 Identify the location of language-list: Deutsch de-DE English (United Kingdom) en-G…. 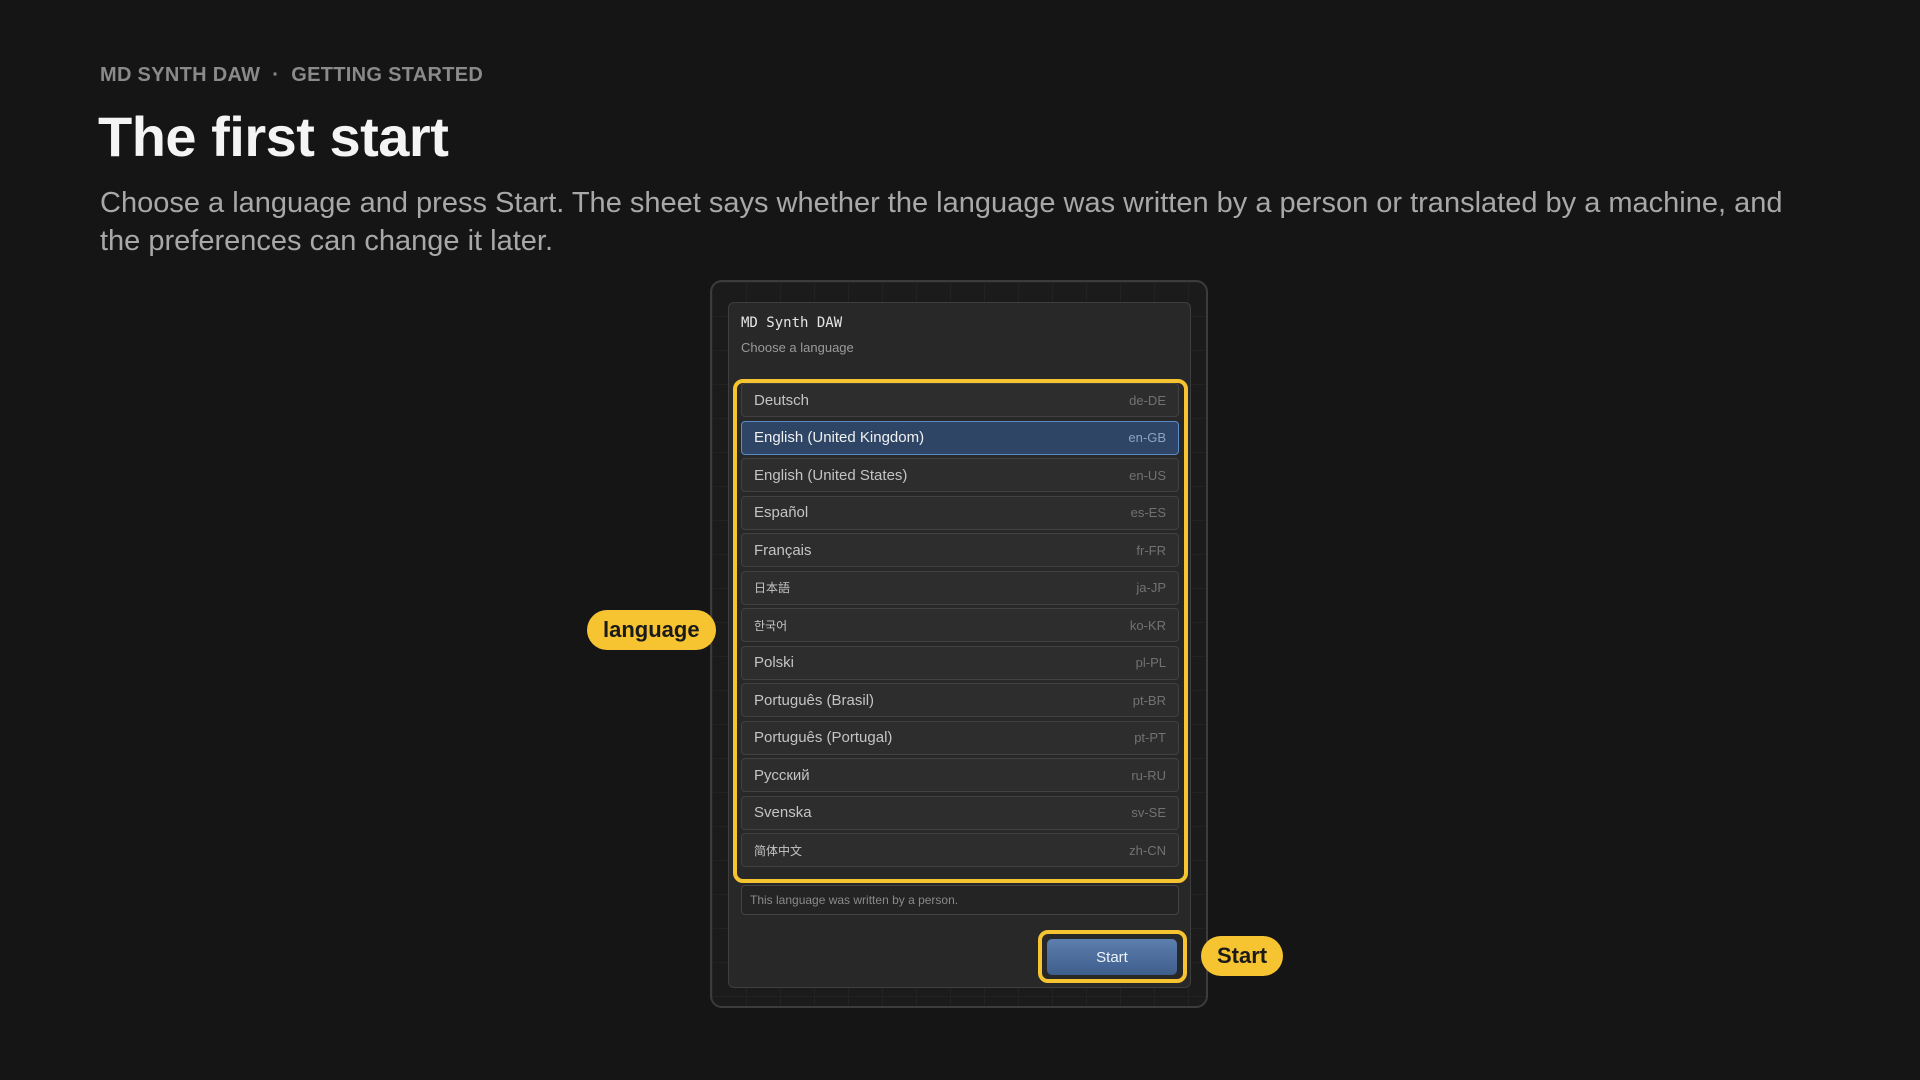
(960, 625).